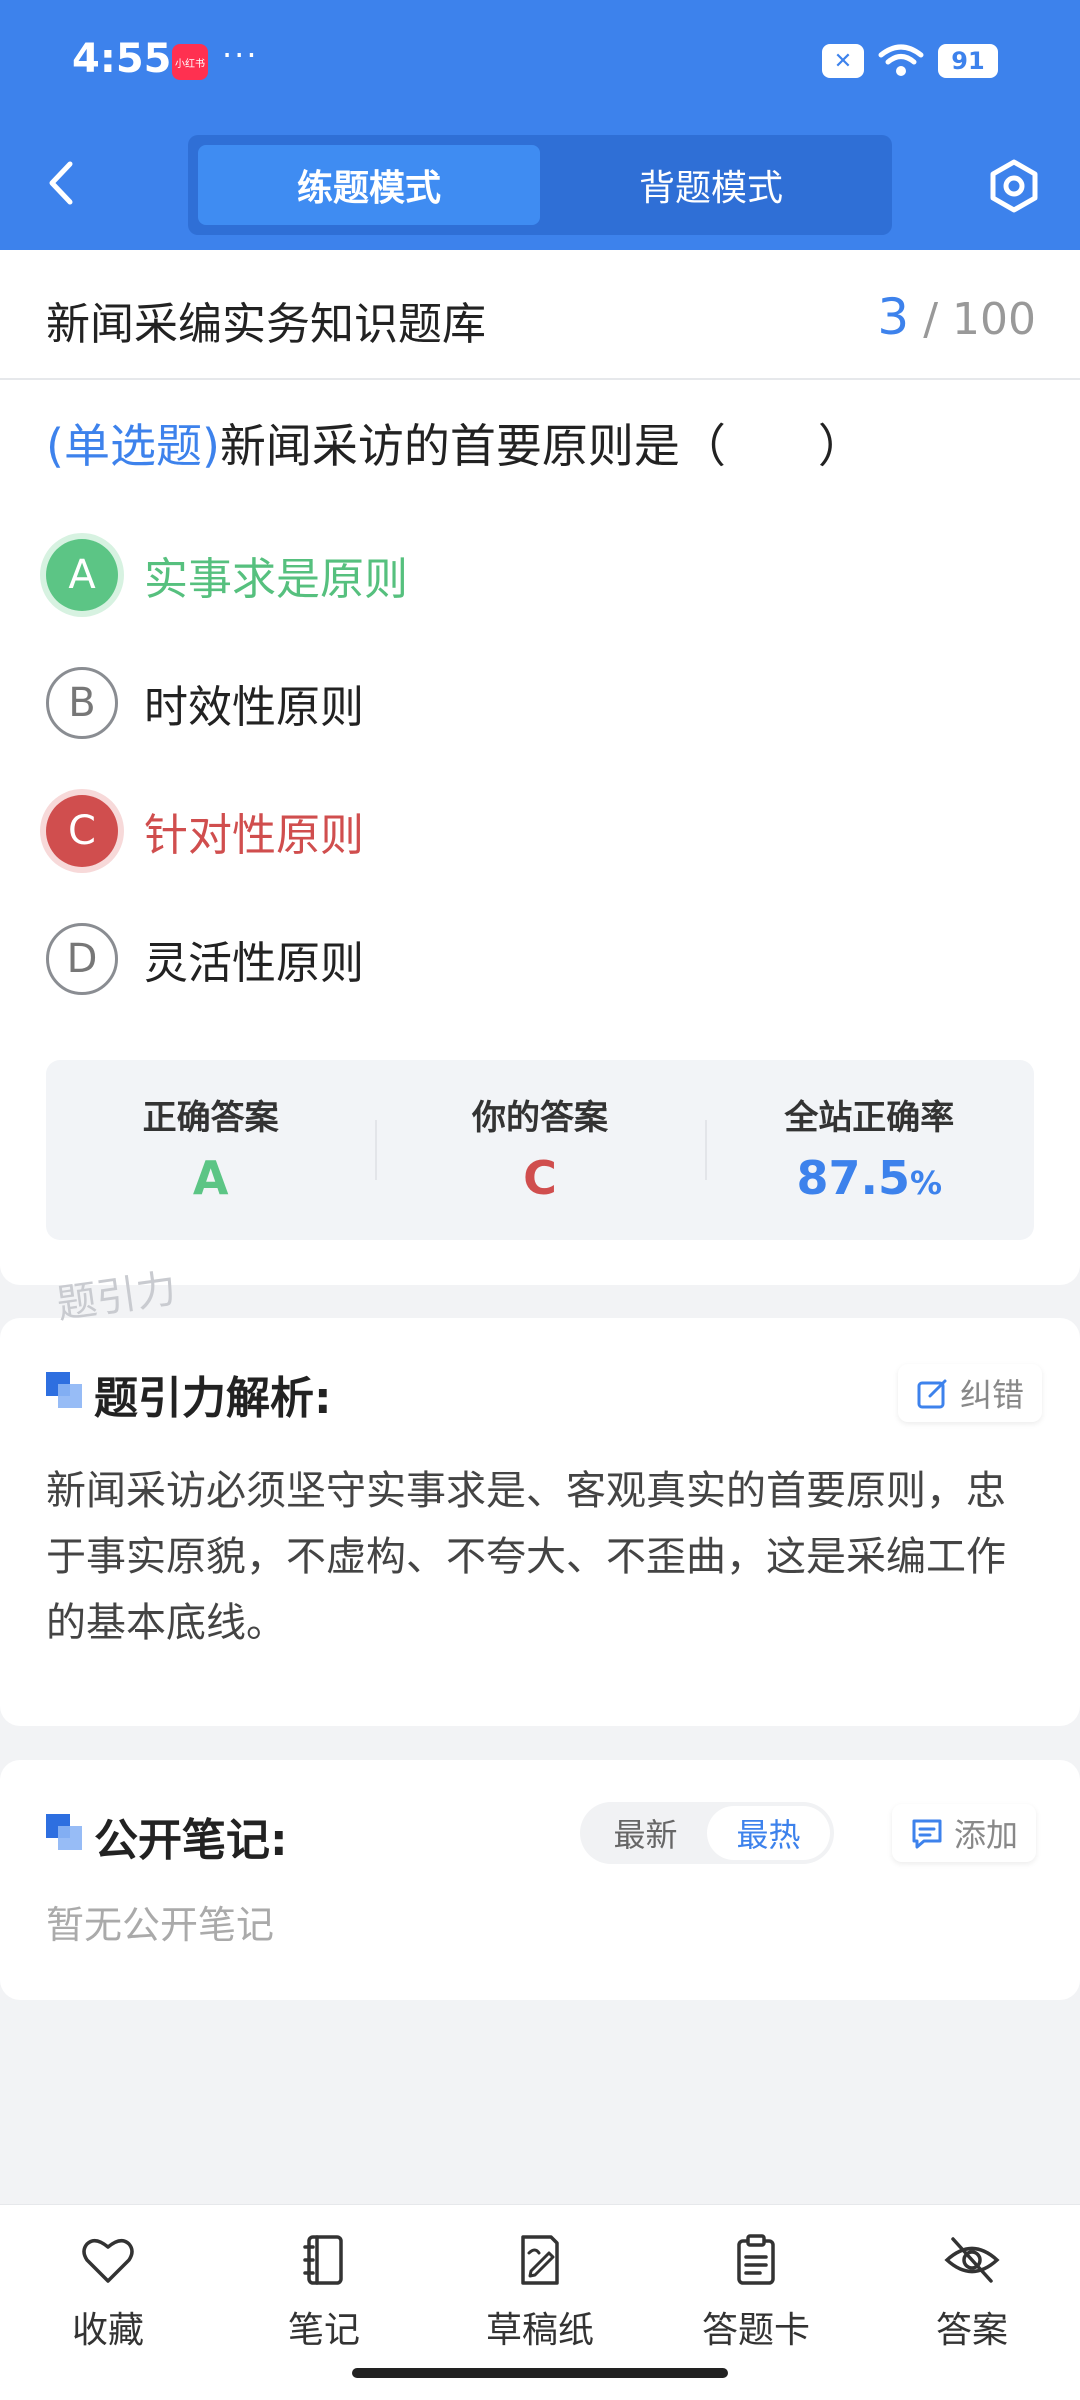 Image resolution: width=1080 pixels, height=2400 pixels. Describe the element at coordinates (210, 1178) in the screenshot. I see `correct-answer-value: A` at that location.